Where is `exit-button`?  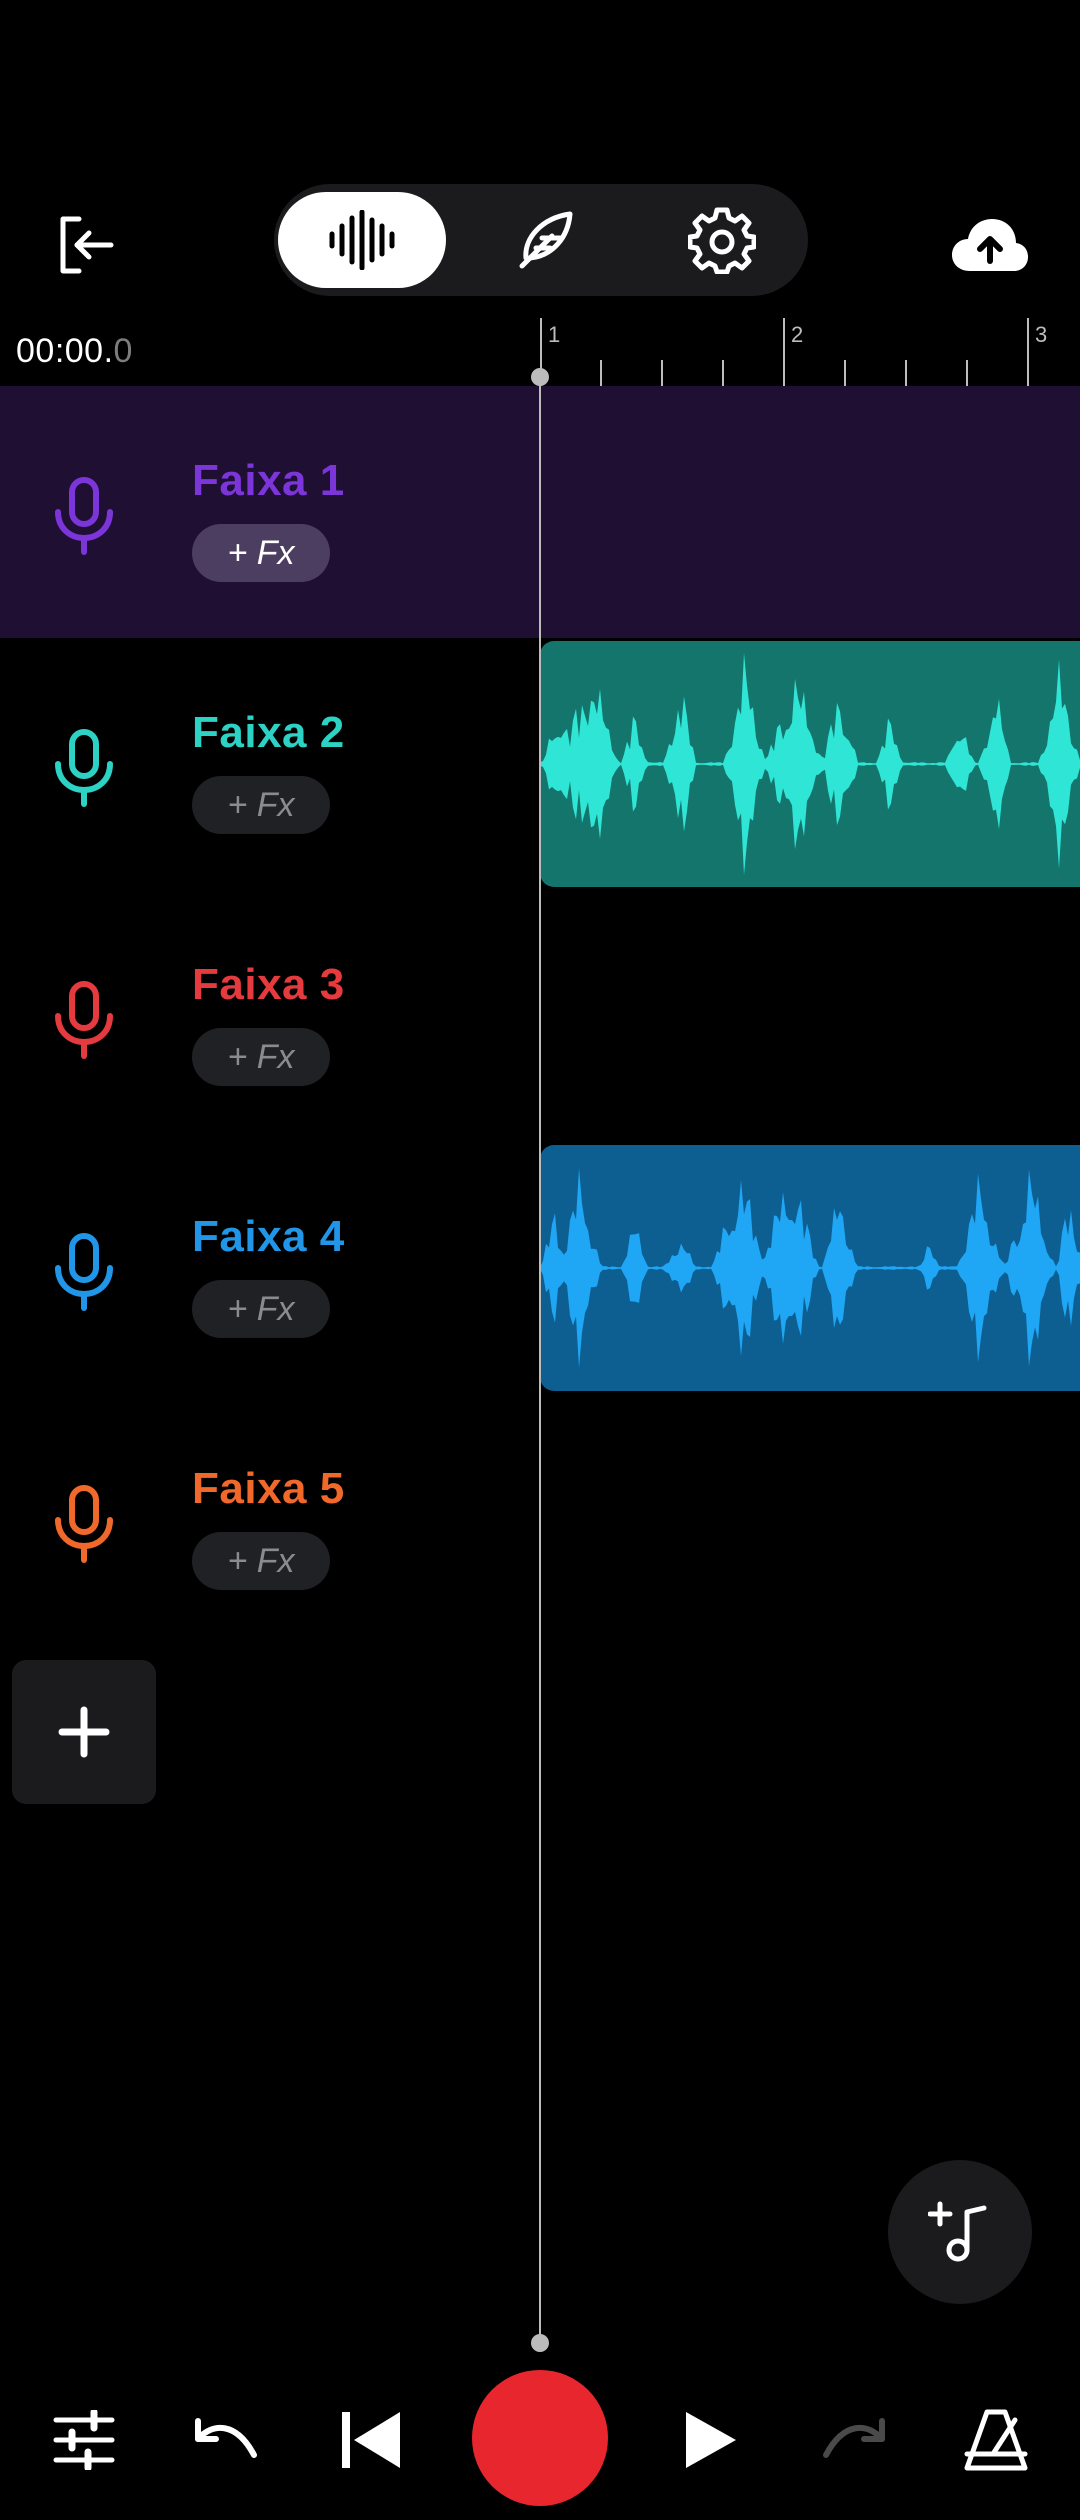
exit-button is located at coordinates (85, 245).